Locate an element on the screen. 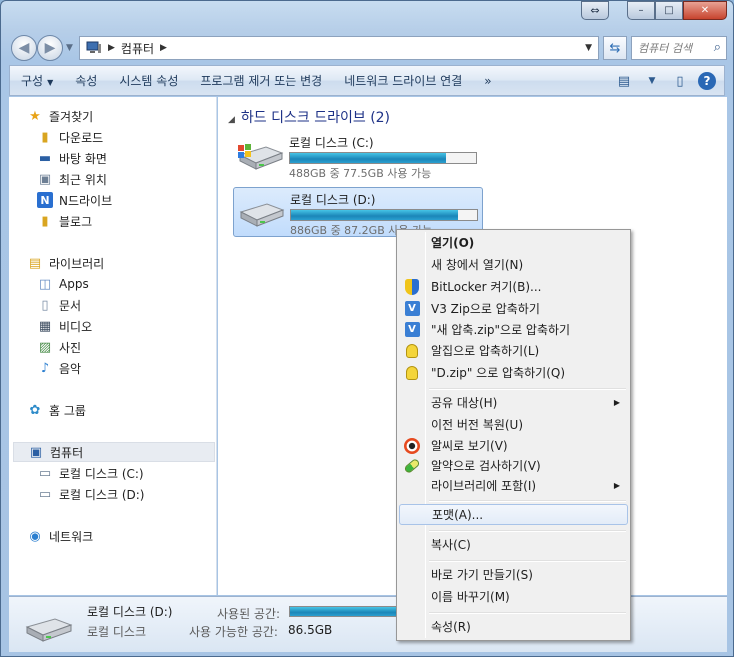 The width and height of the screenshot is (734, 657). nav-item-music: ♪ 음악 is located at coordinates (59, 368).